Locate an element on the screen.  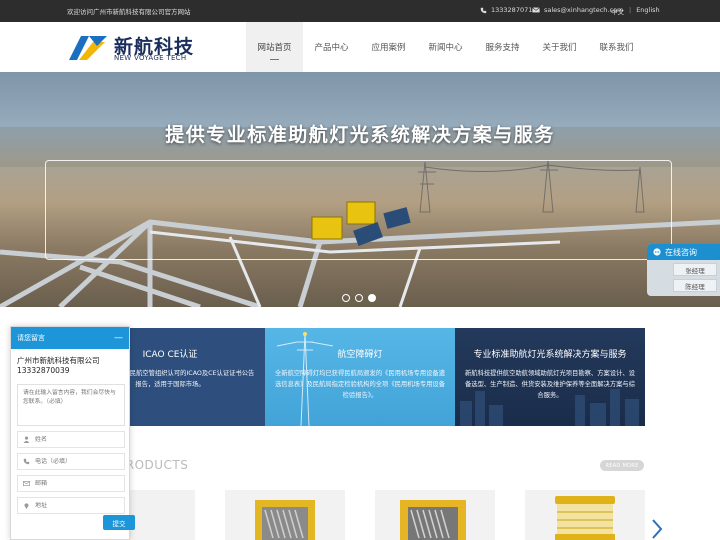
address-input is located at coordinates (75, 505).